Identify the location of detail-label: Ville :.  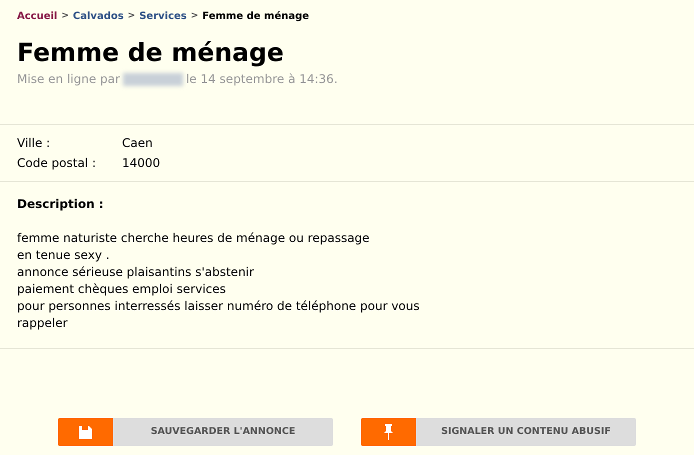
(34, 143).